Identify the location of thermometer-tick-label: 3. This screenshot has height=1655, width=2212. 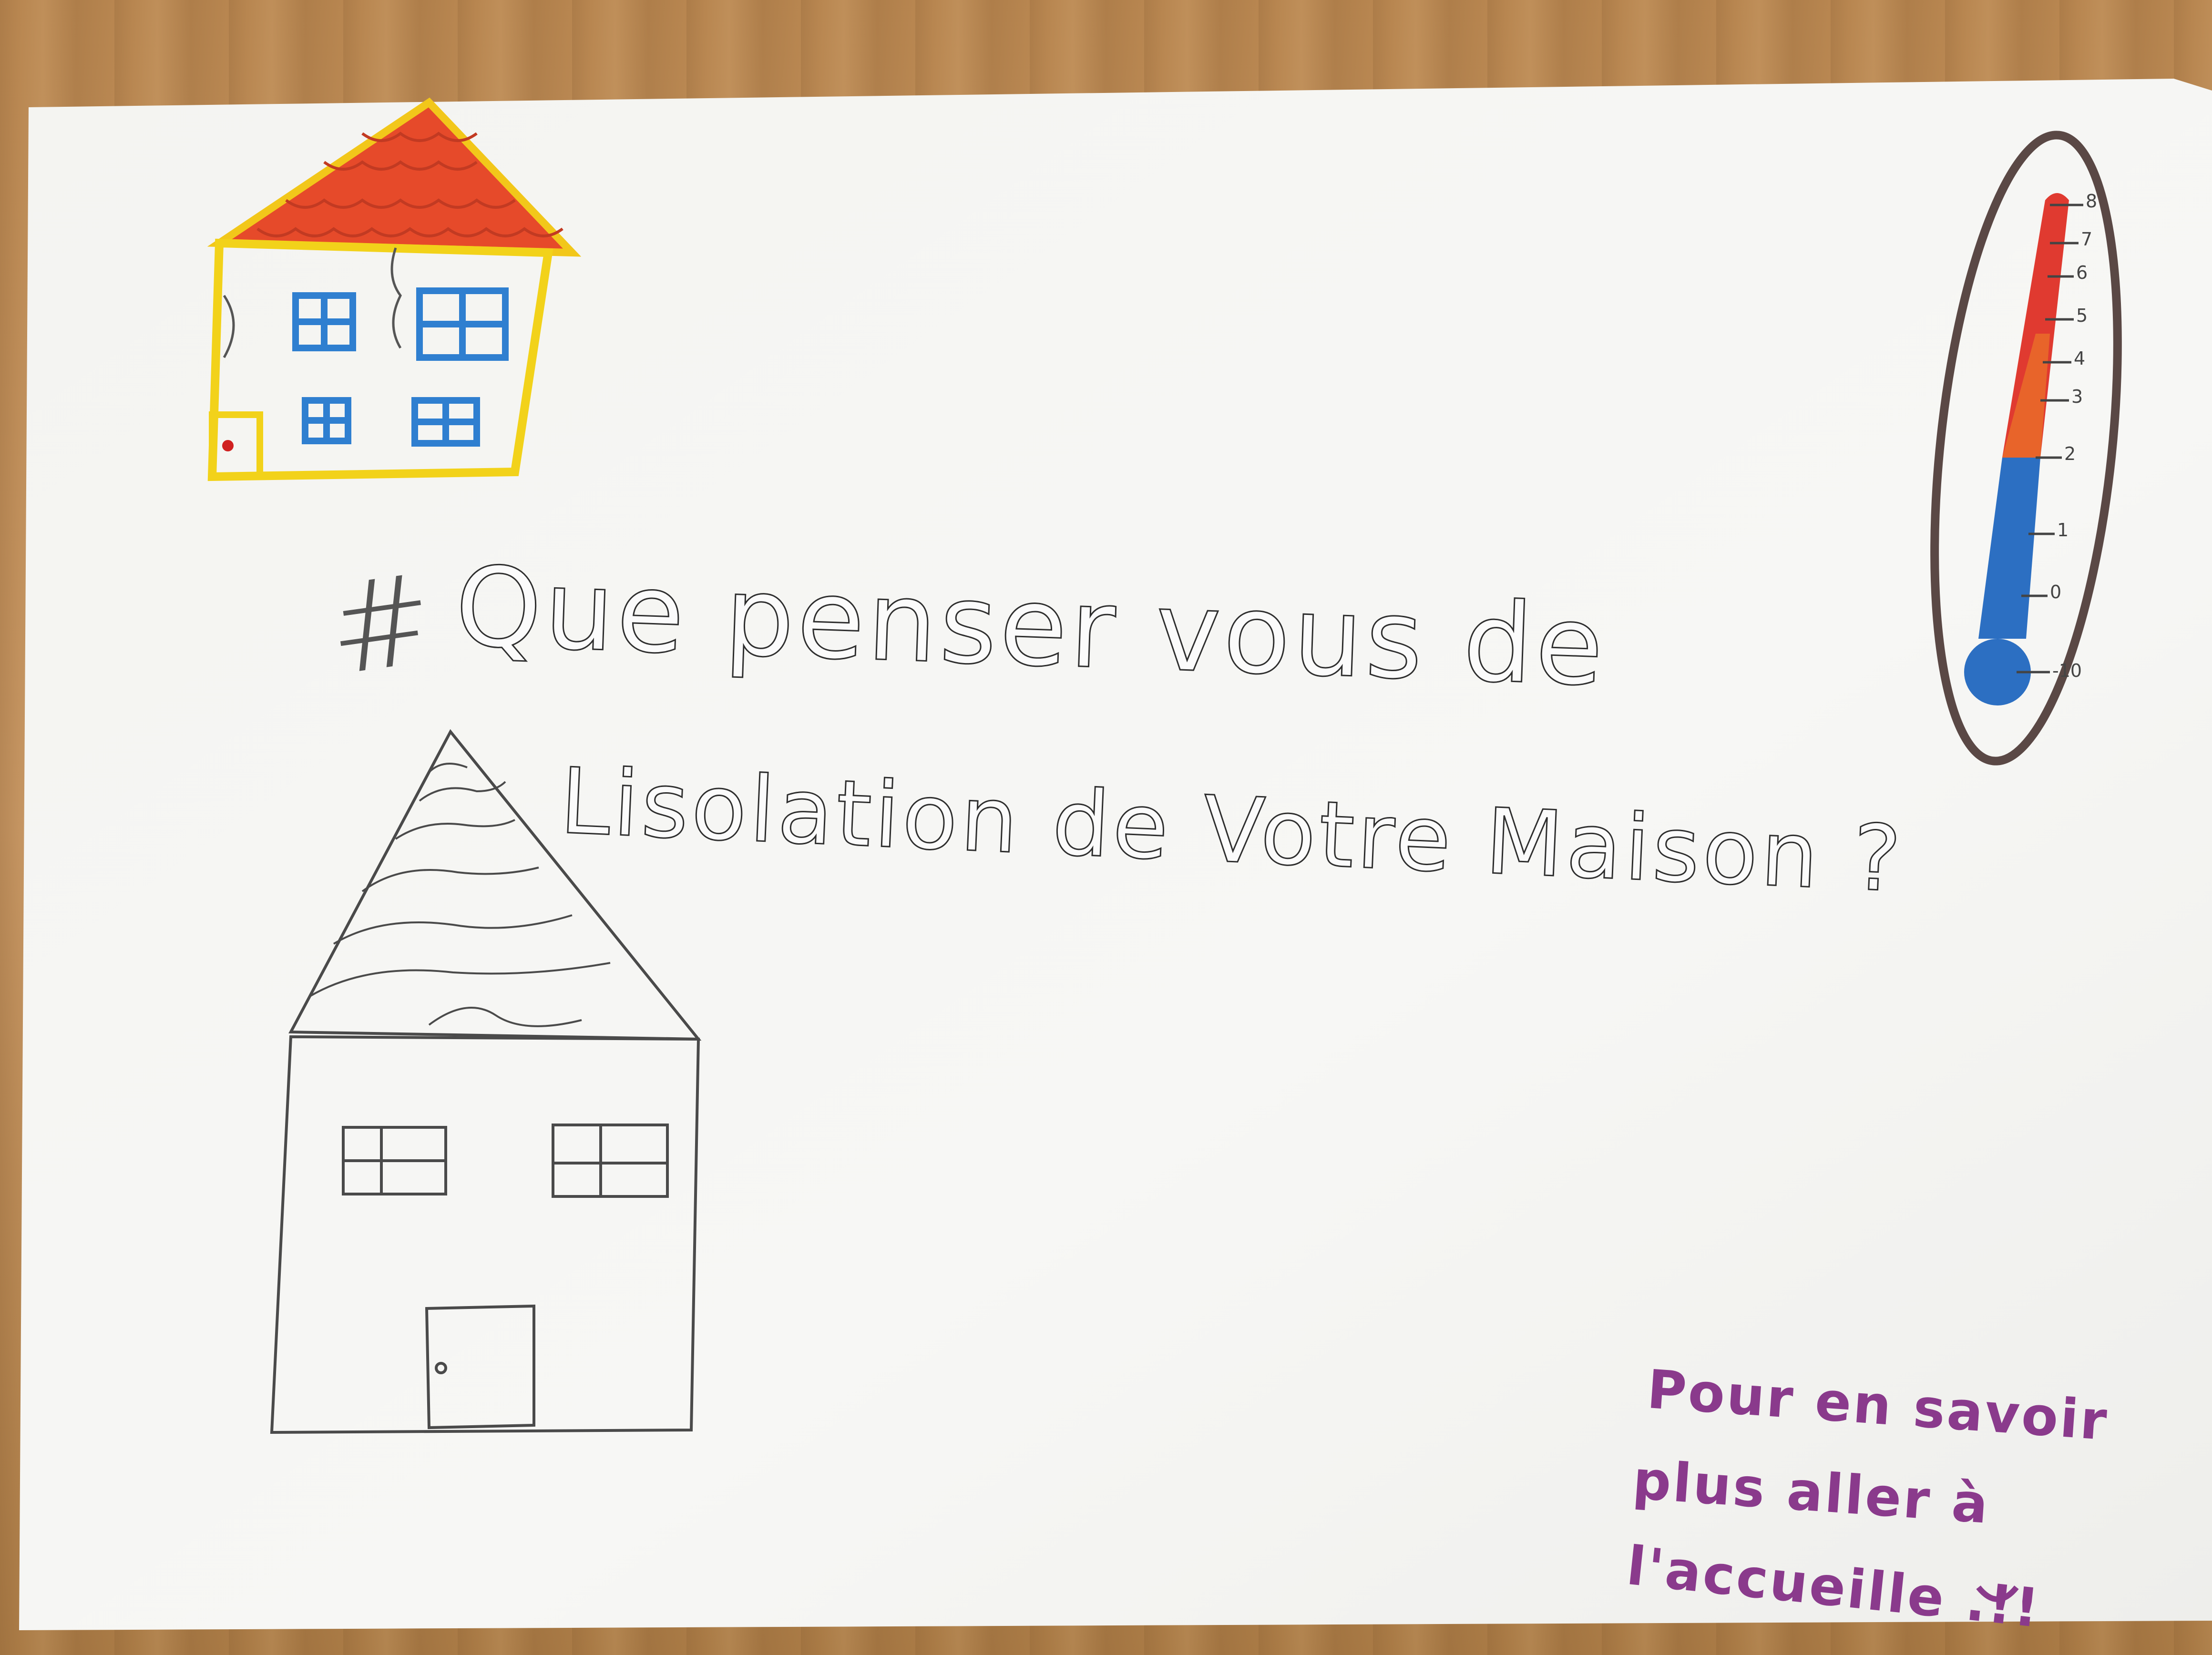
(2077, 397).